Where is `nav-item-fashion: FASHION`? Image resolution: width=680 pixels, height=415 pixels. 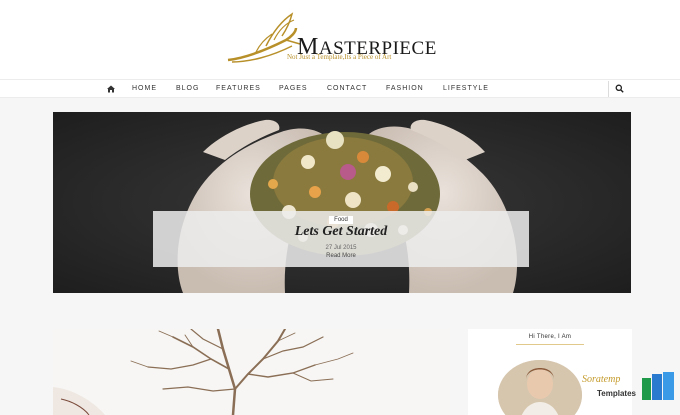
nav-item-fashion: FASHION is located at coordinates (405, 88).